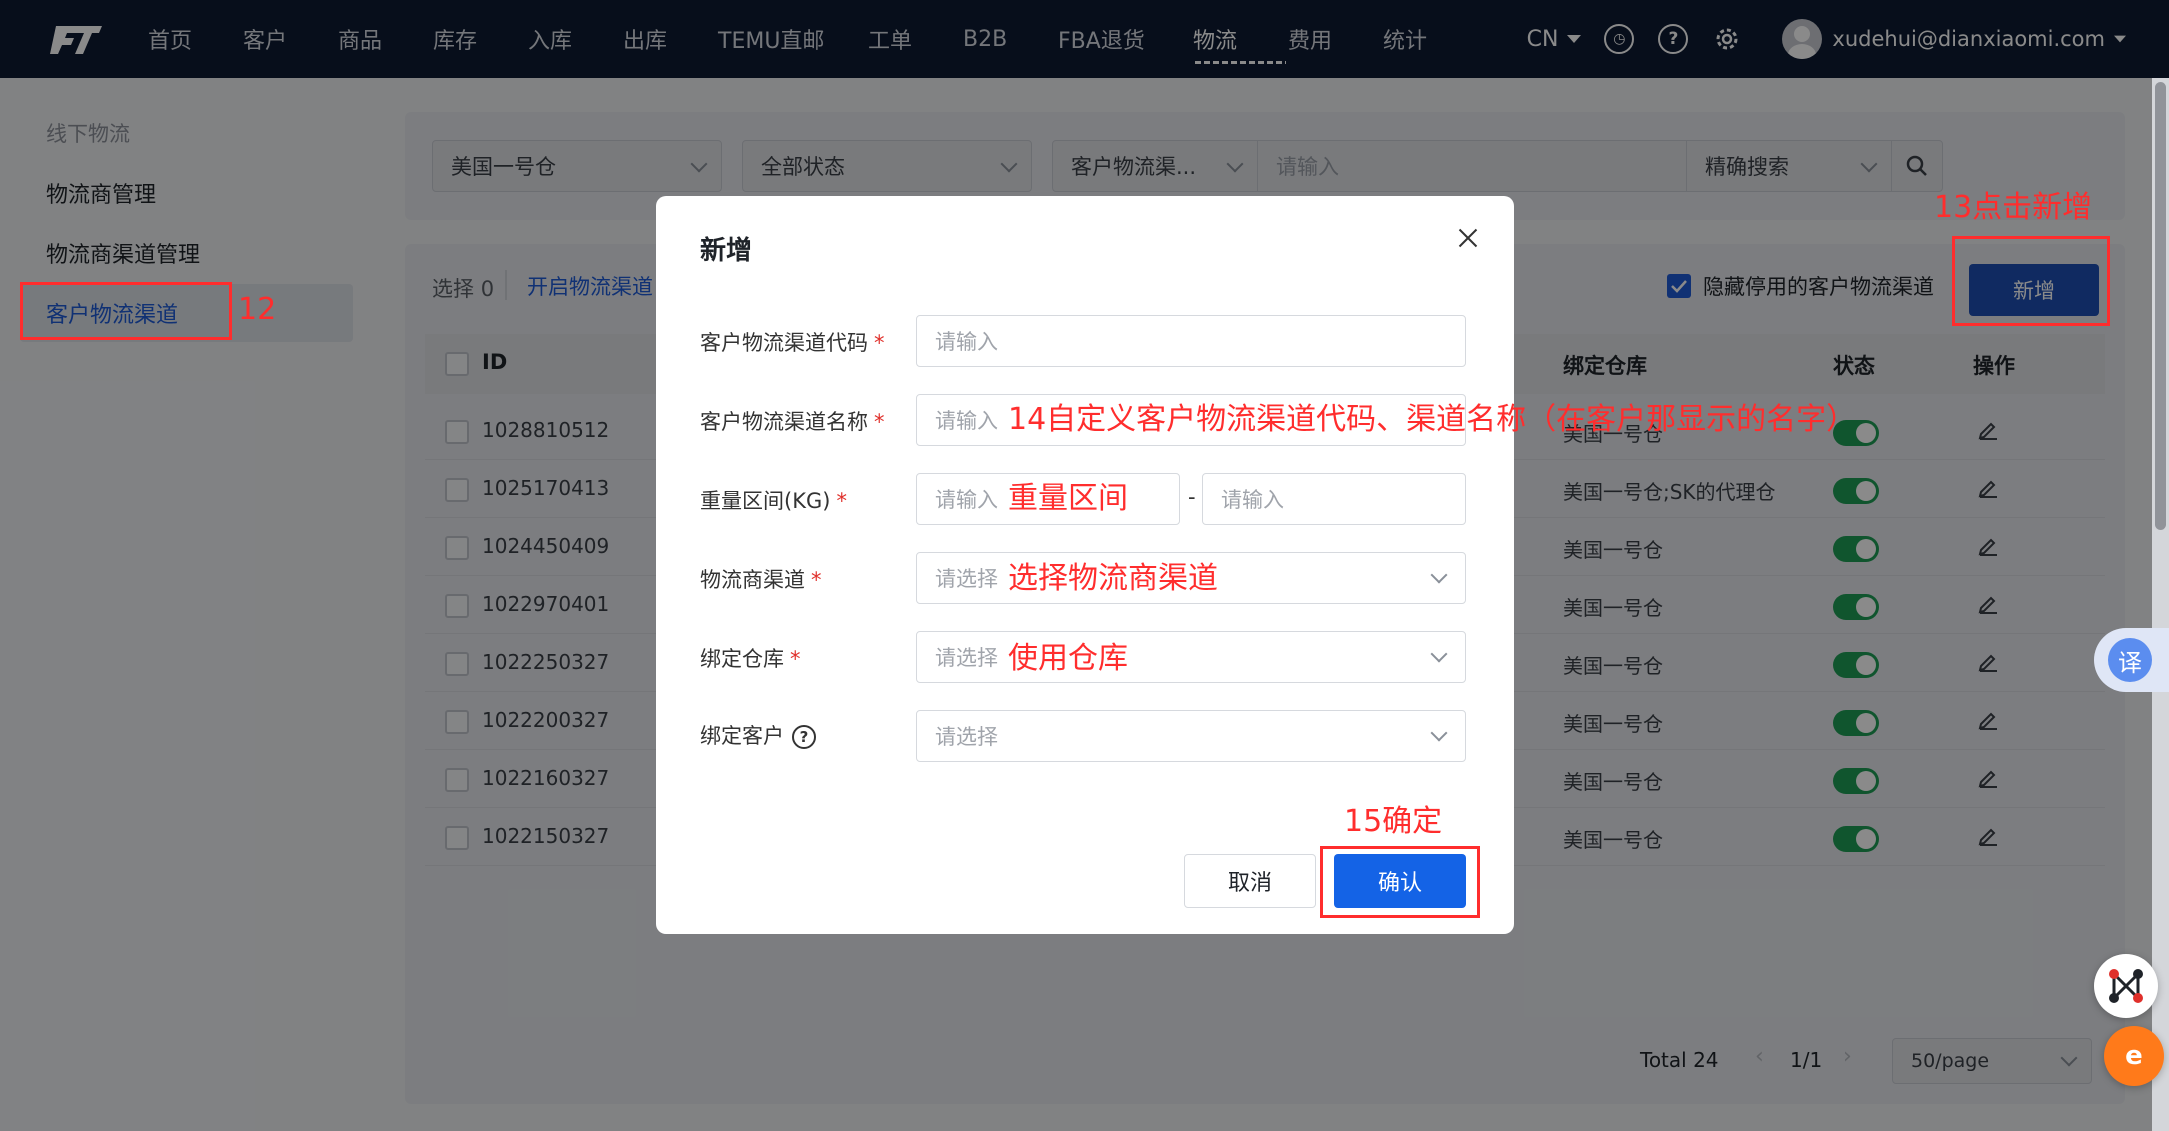 The height and width of the screenshot is (1131, 2169). Describe the element at coordinates (804, 737) in the screenshot. I see `help-icon: ?` at that location.